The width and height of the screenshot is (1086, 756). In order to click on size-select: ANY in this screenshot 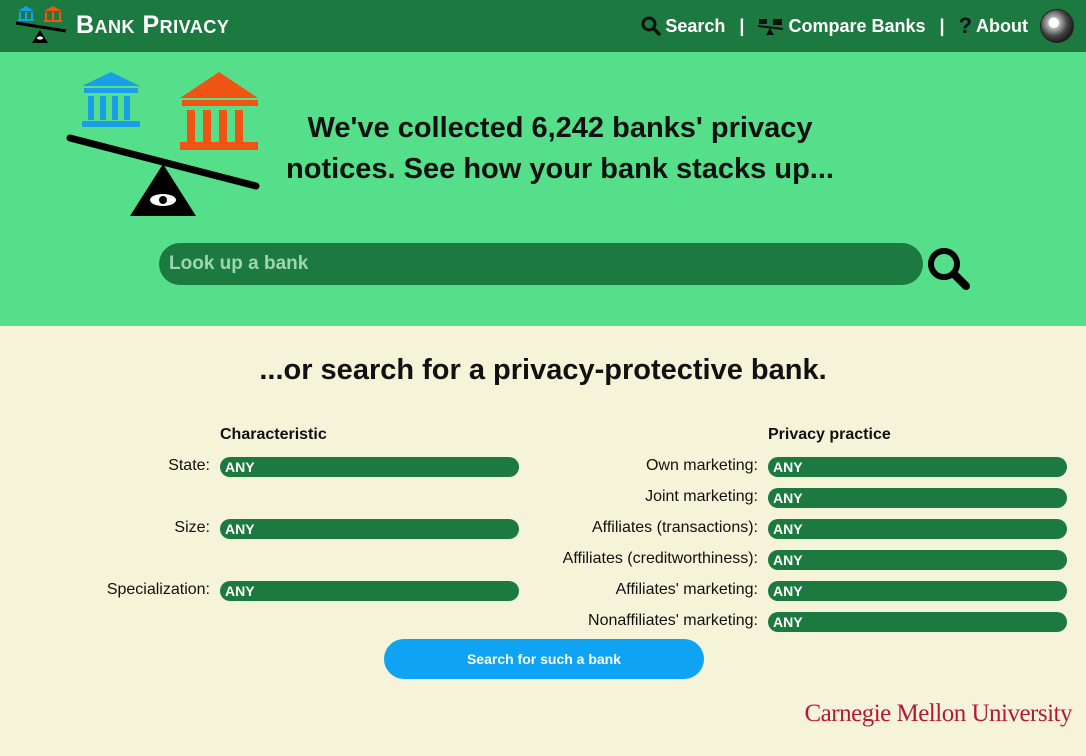, I will do `click(369, 529)`.